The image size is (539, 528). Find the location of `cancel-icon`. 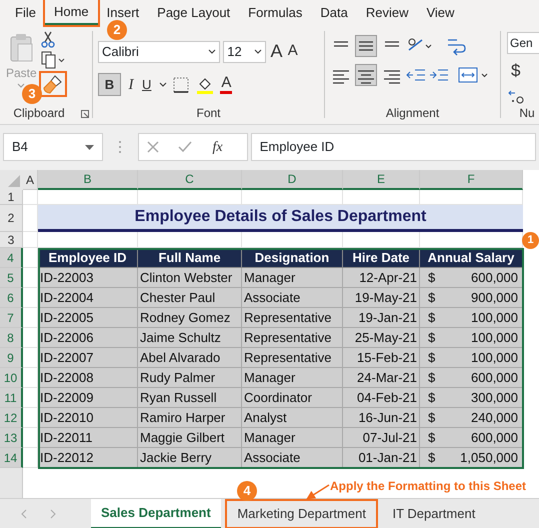

cancel-icon is located at coordinates (152, 147).